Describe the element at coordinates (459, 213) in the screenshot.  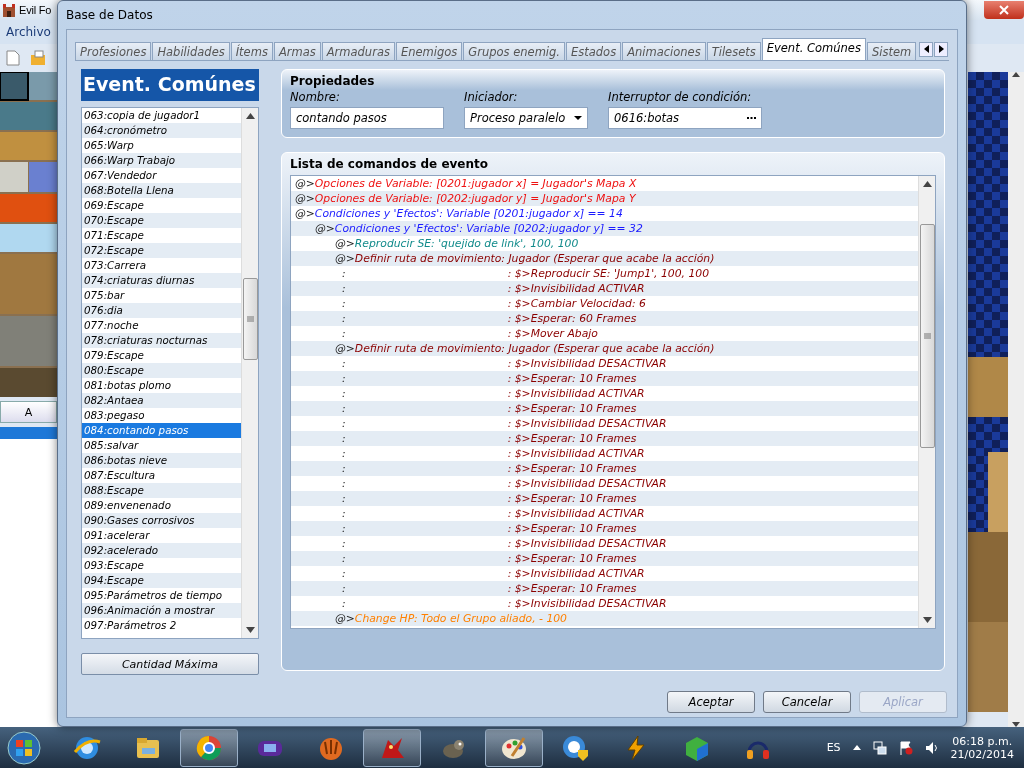
I see `command-line: @>Condiciones y 'Efectos': Variable [0201:jugador x] == 14` at that location.